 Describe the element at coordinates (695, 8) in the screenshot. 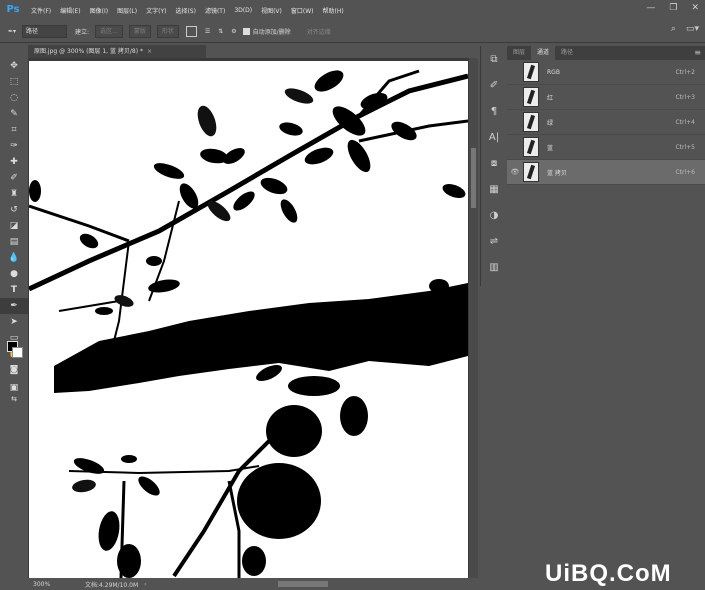

I see `close-icon: ✕` at that location.